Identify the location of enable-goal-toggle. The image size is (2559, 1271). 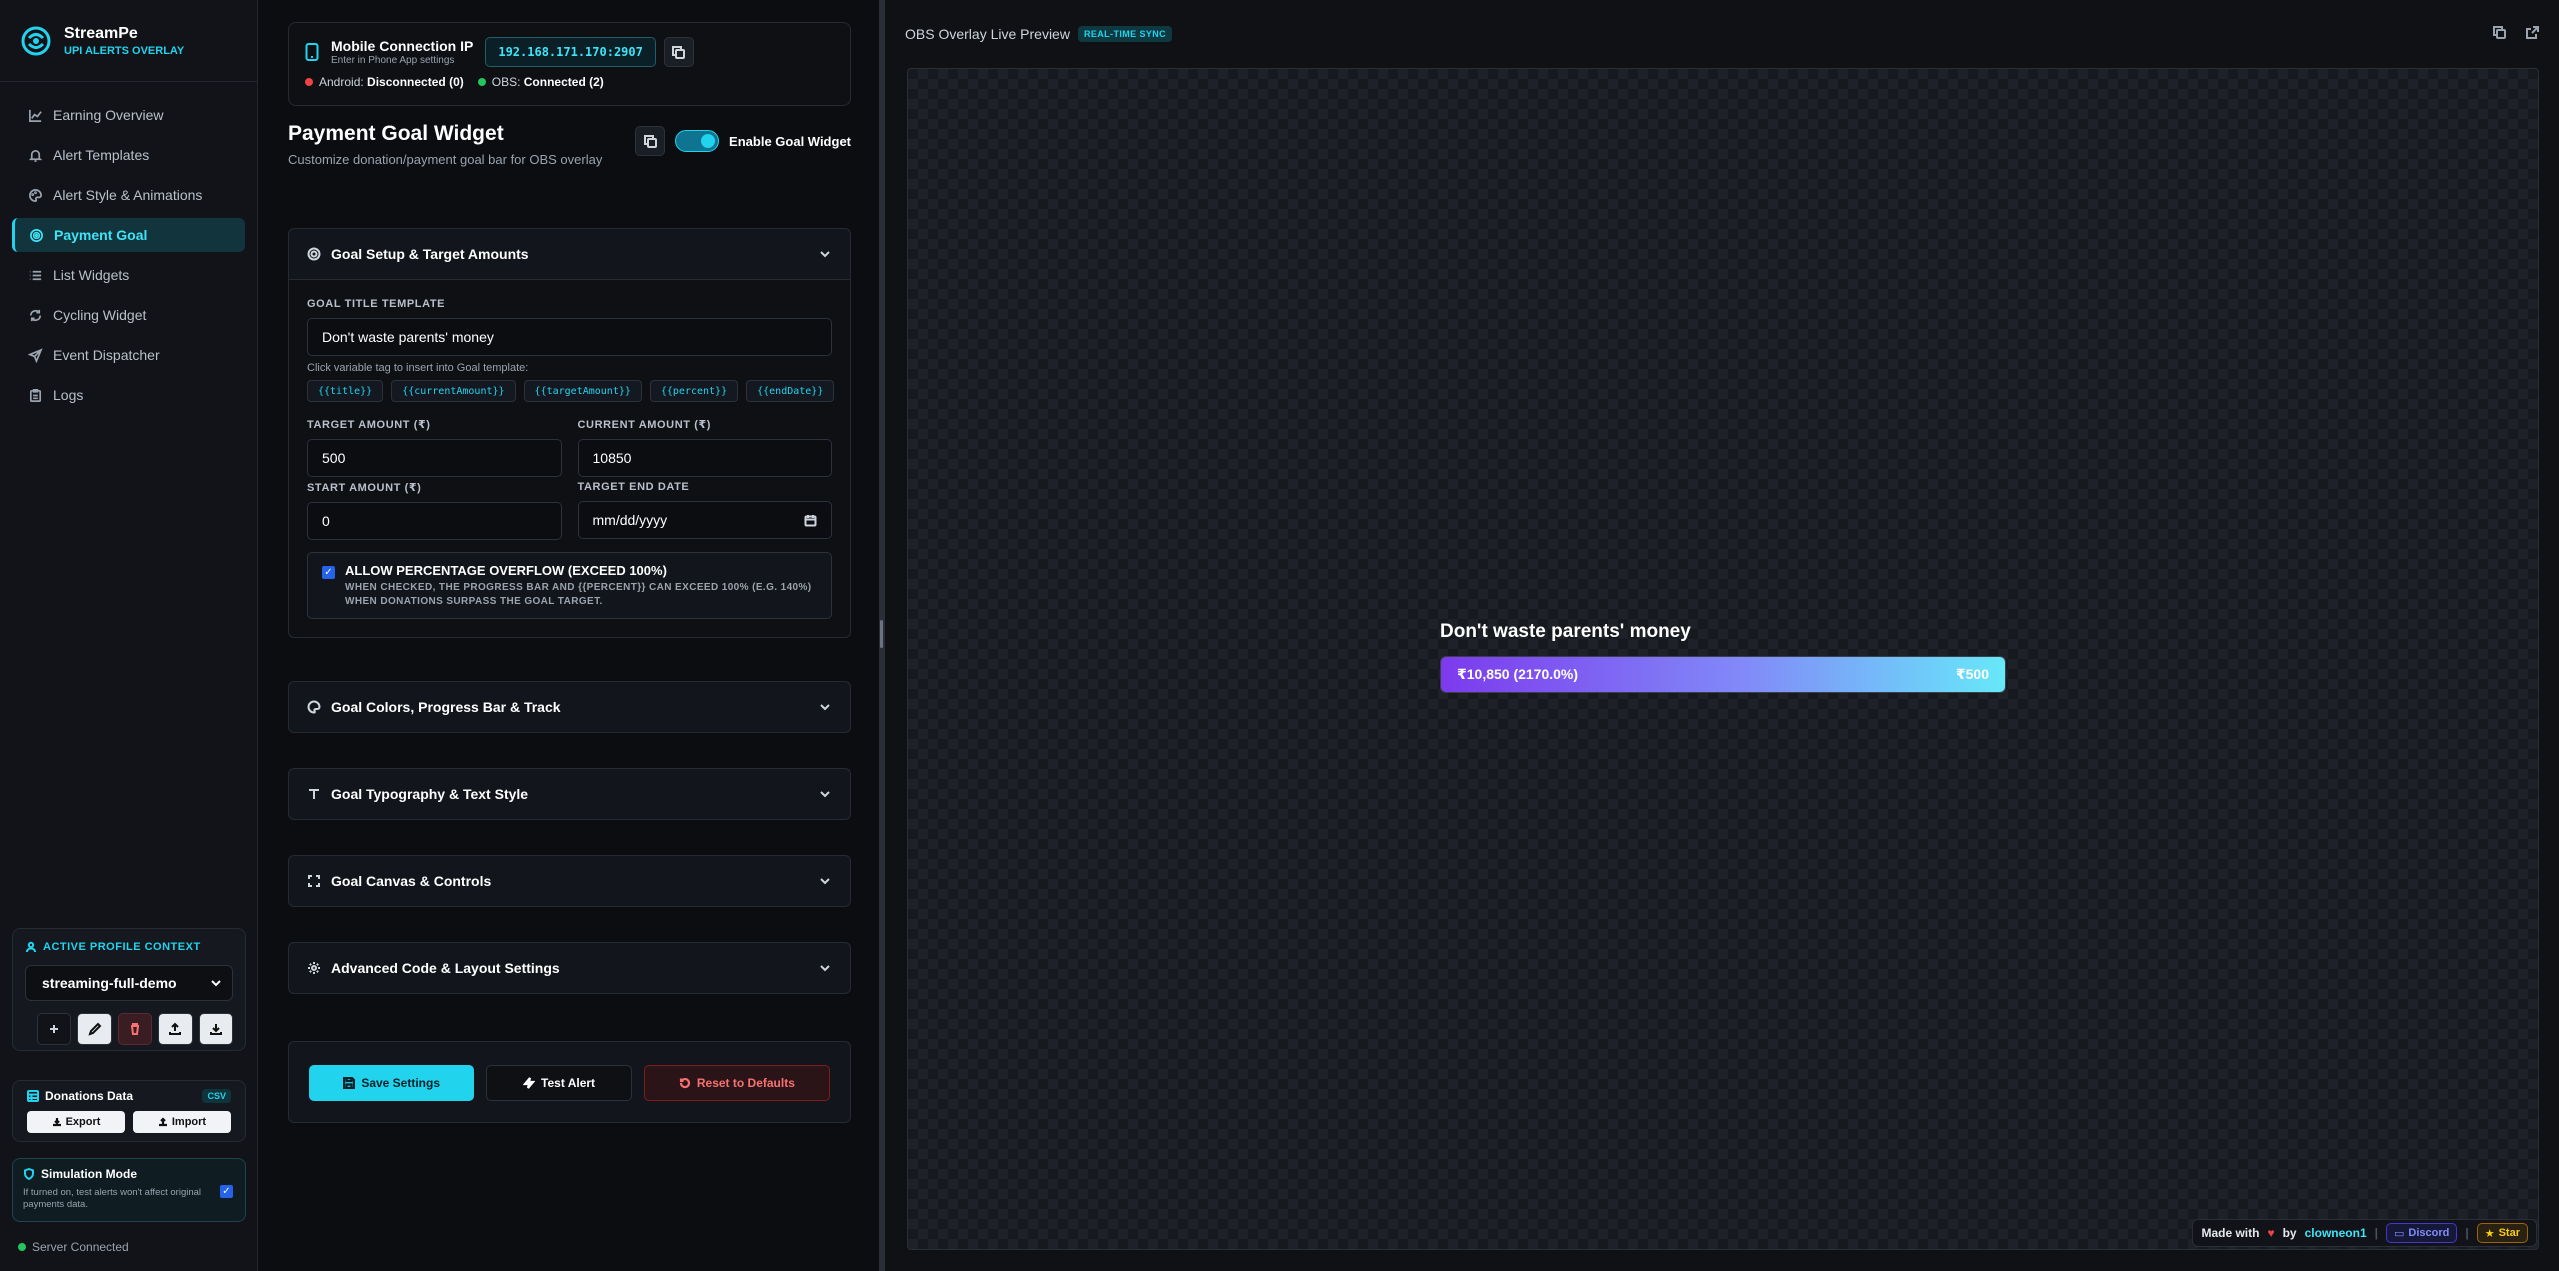
(697, 141).